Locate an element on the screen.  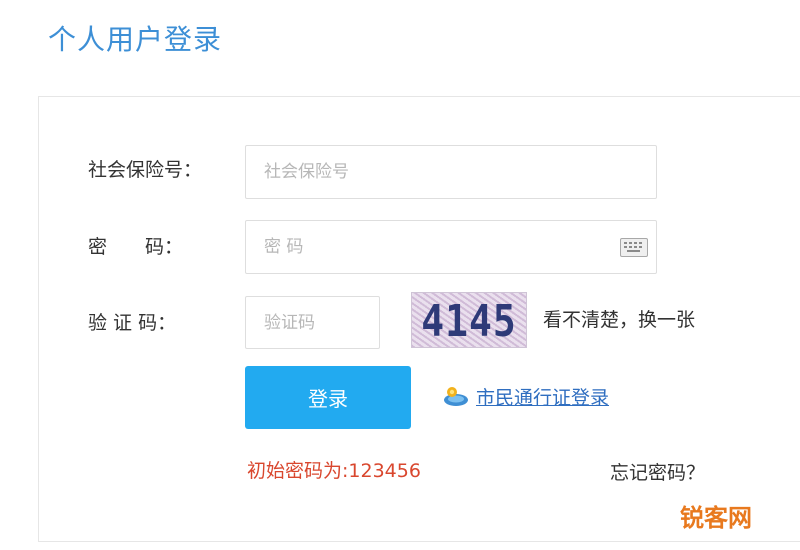
initial-password-note: 初始密码为:123456 is located at coordinates (334, 471).